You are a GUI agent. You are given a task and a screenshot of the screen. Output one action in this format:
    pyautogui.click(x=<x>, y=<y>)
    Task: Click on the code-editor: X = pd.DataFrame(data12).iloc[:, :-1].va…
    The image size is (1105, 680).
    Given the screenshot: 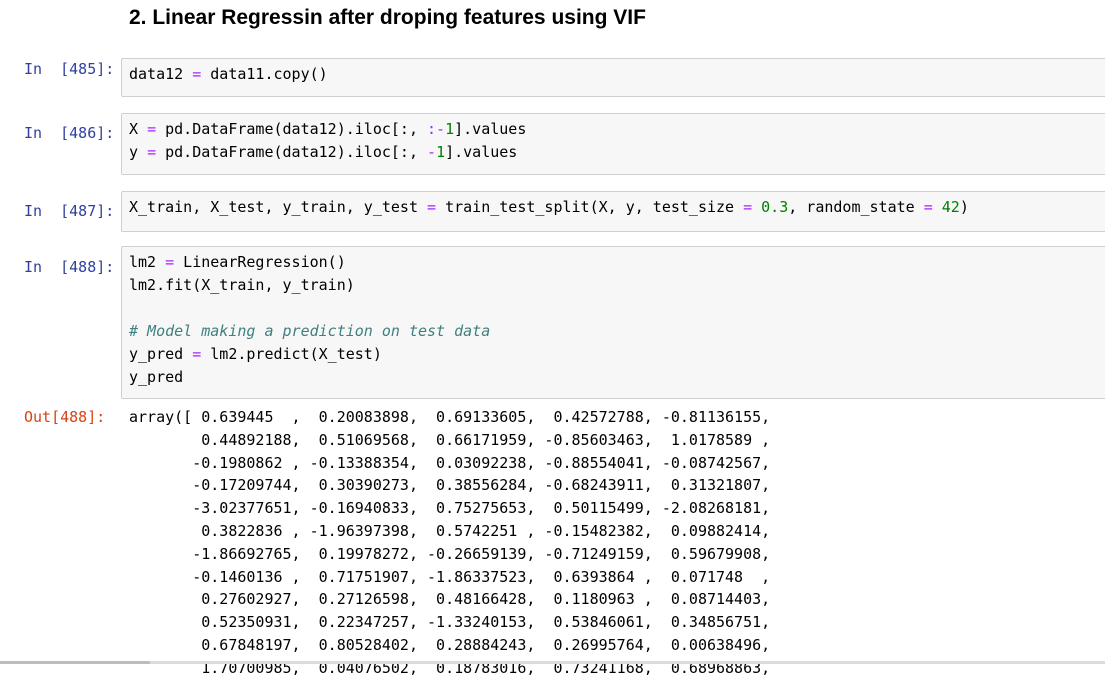 What is the action you would take?
    pyautogui.click(x=613, y=144)
    